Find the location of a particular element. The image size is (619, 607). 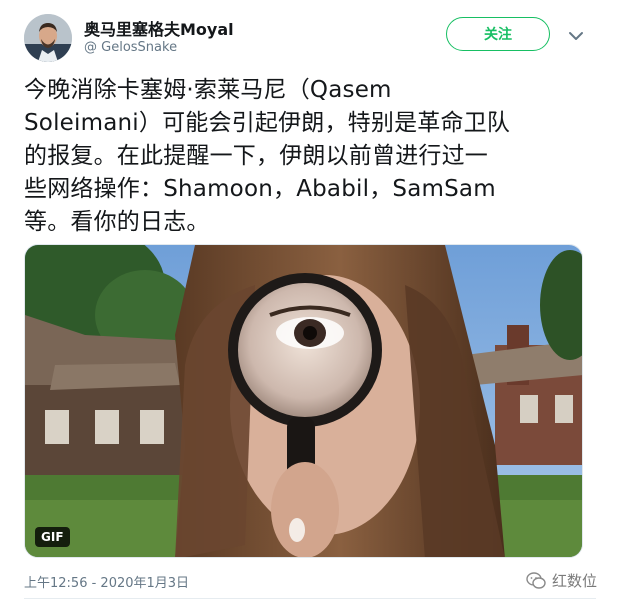

author-handle: @ GelosSnake is located at coordinates (130, 47).